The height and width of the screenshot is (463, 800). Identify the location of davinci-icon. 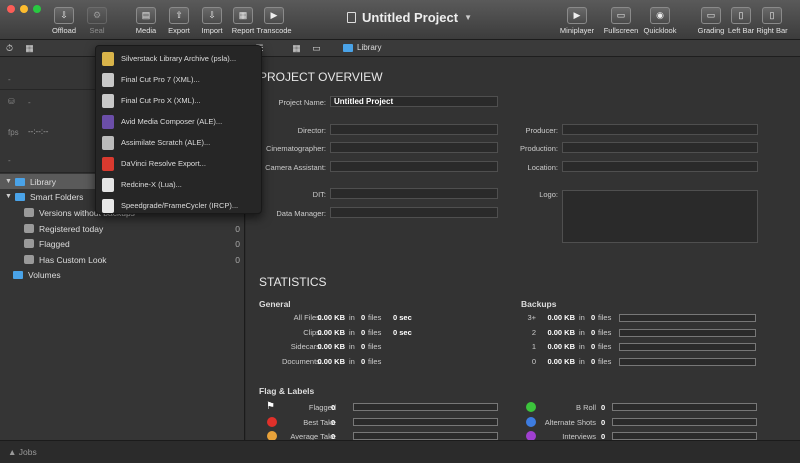
(108, 163).